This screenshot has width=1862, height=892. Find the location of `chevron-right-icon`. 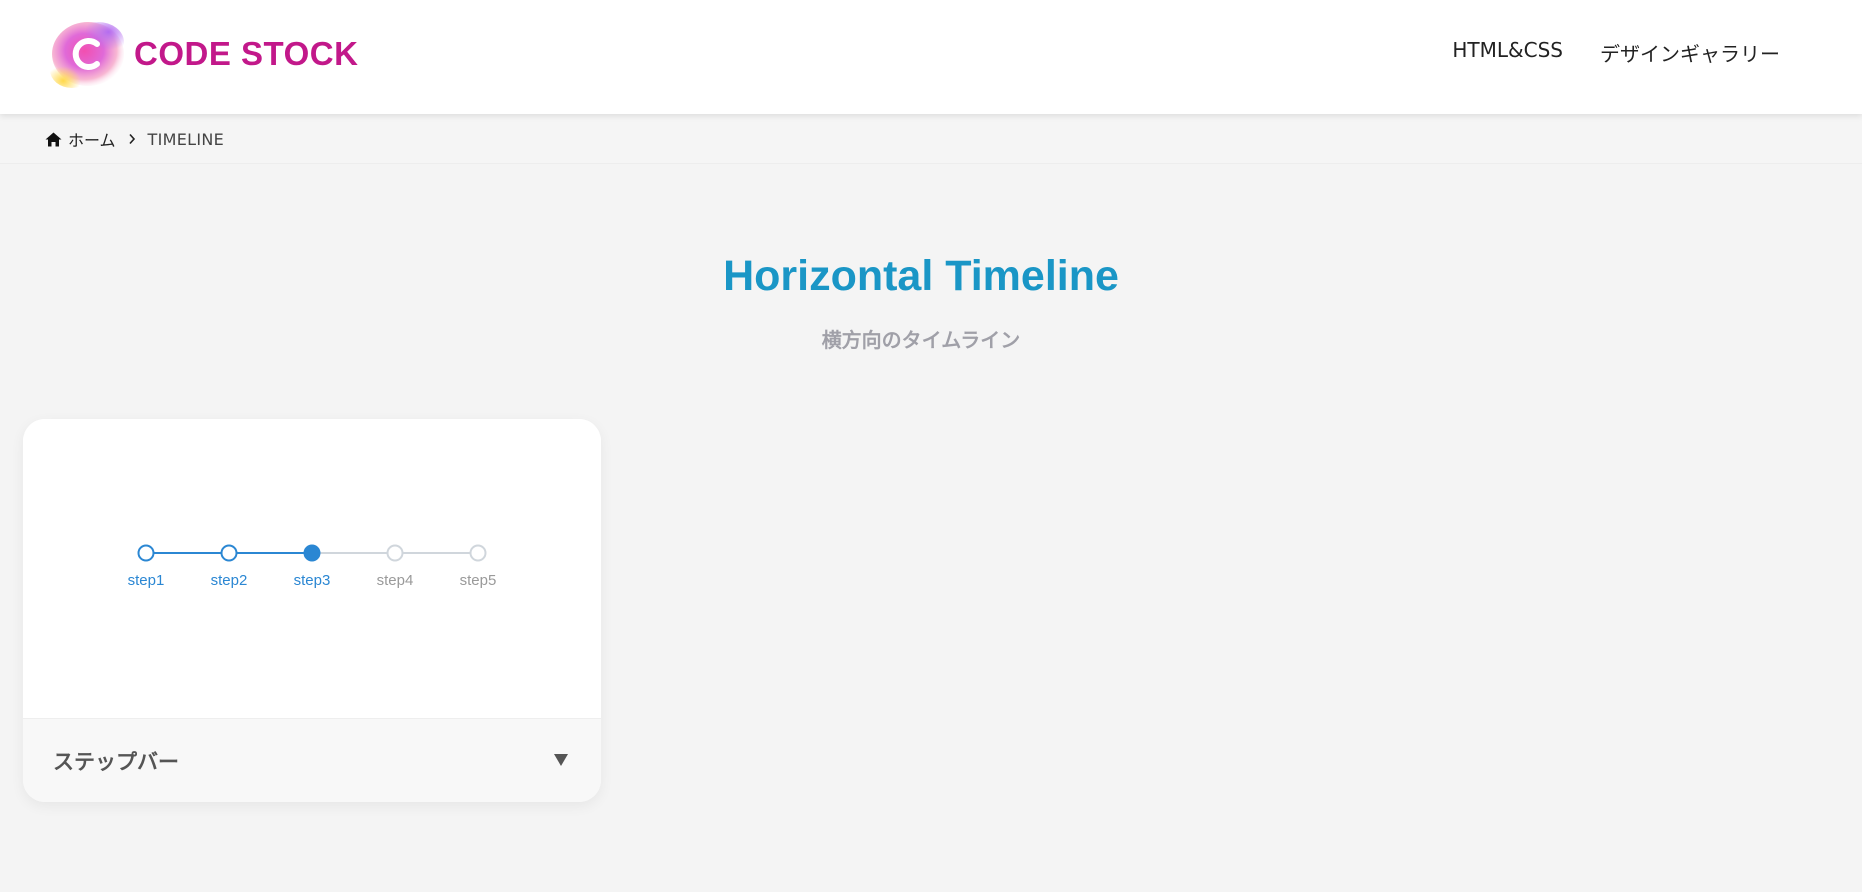

chevron-right-icon is located at coordinates (132, 139).